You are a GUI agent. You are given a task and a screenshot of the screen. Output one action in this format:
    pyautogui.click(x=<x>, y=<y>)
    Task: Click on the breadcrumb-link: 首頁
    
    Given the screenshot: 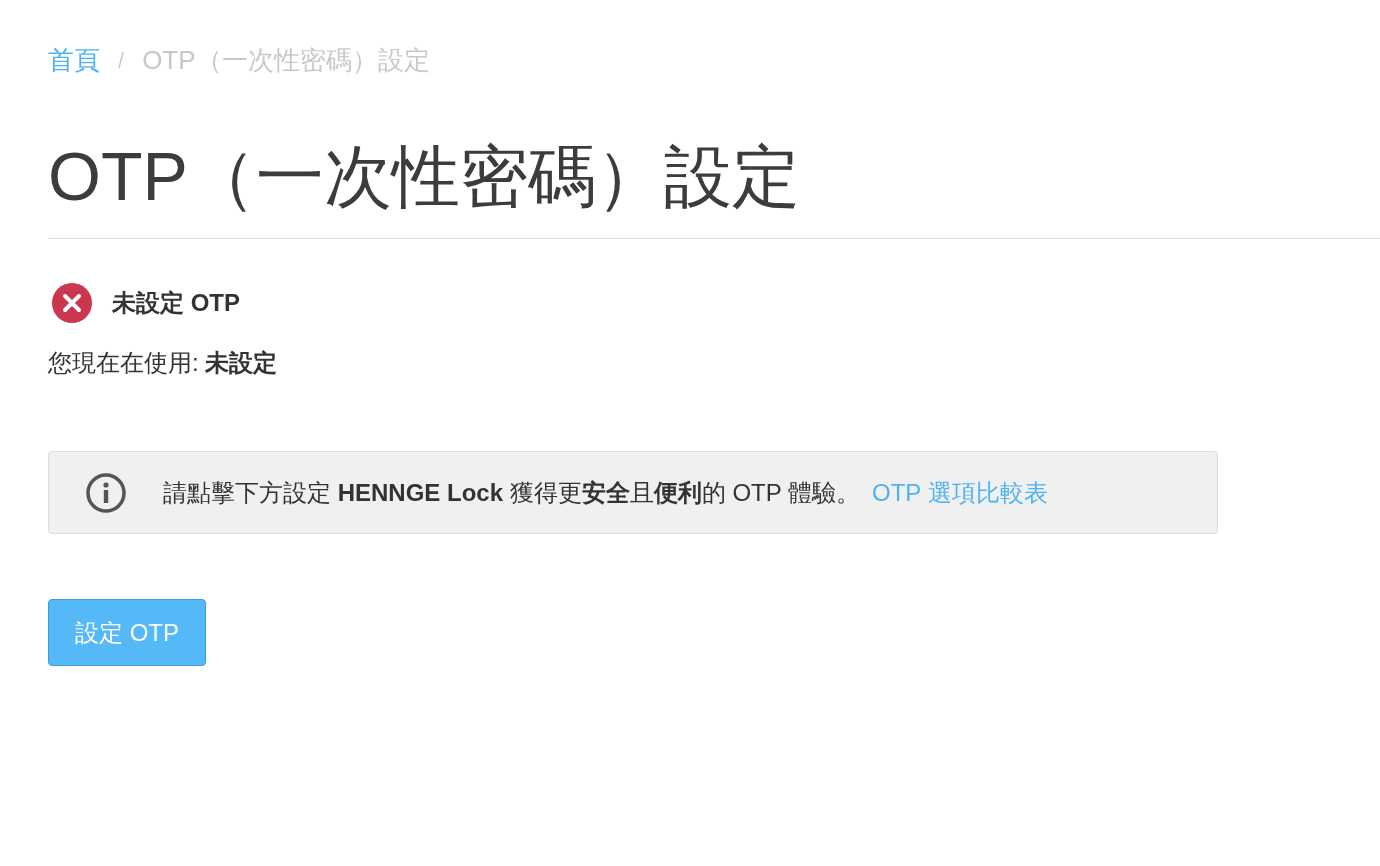 What is the action you would take?
    pyautogui.click(x=74, y=60)
    